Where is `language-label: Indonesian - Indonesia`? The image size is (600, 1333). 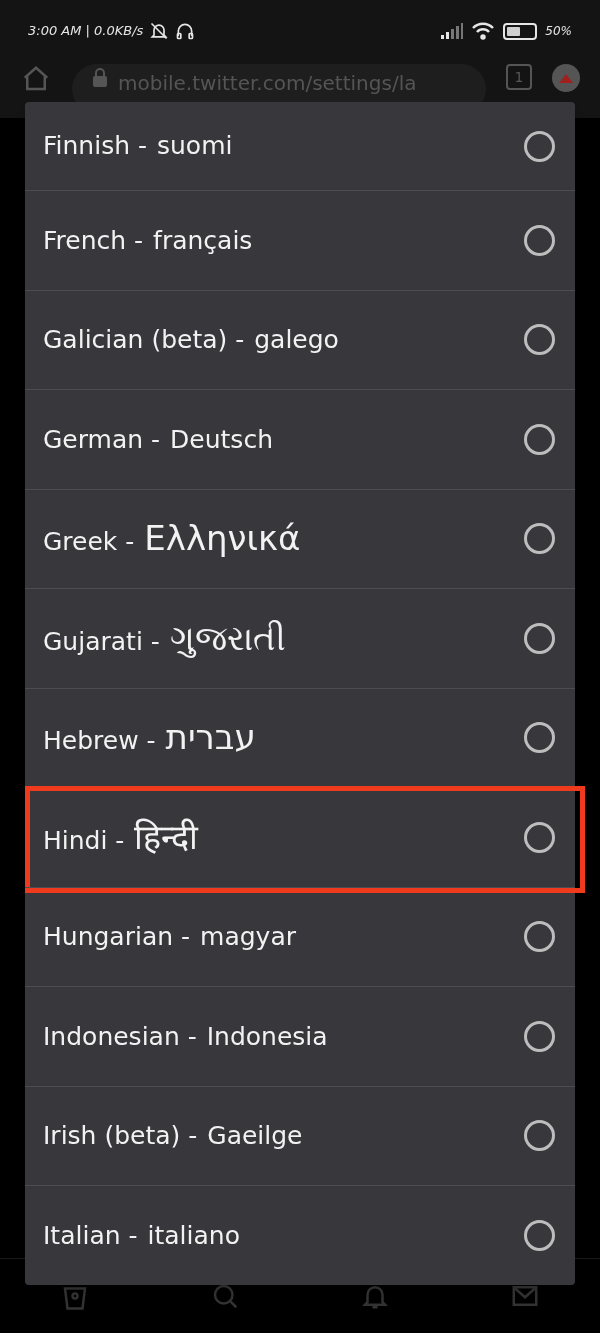 language-label: Indonesian - Indonesia is located at coordinates (185, 1036).